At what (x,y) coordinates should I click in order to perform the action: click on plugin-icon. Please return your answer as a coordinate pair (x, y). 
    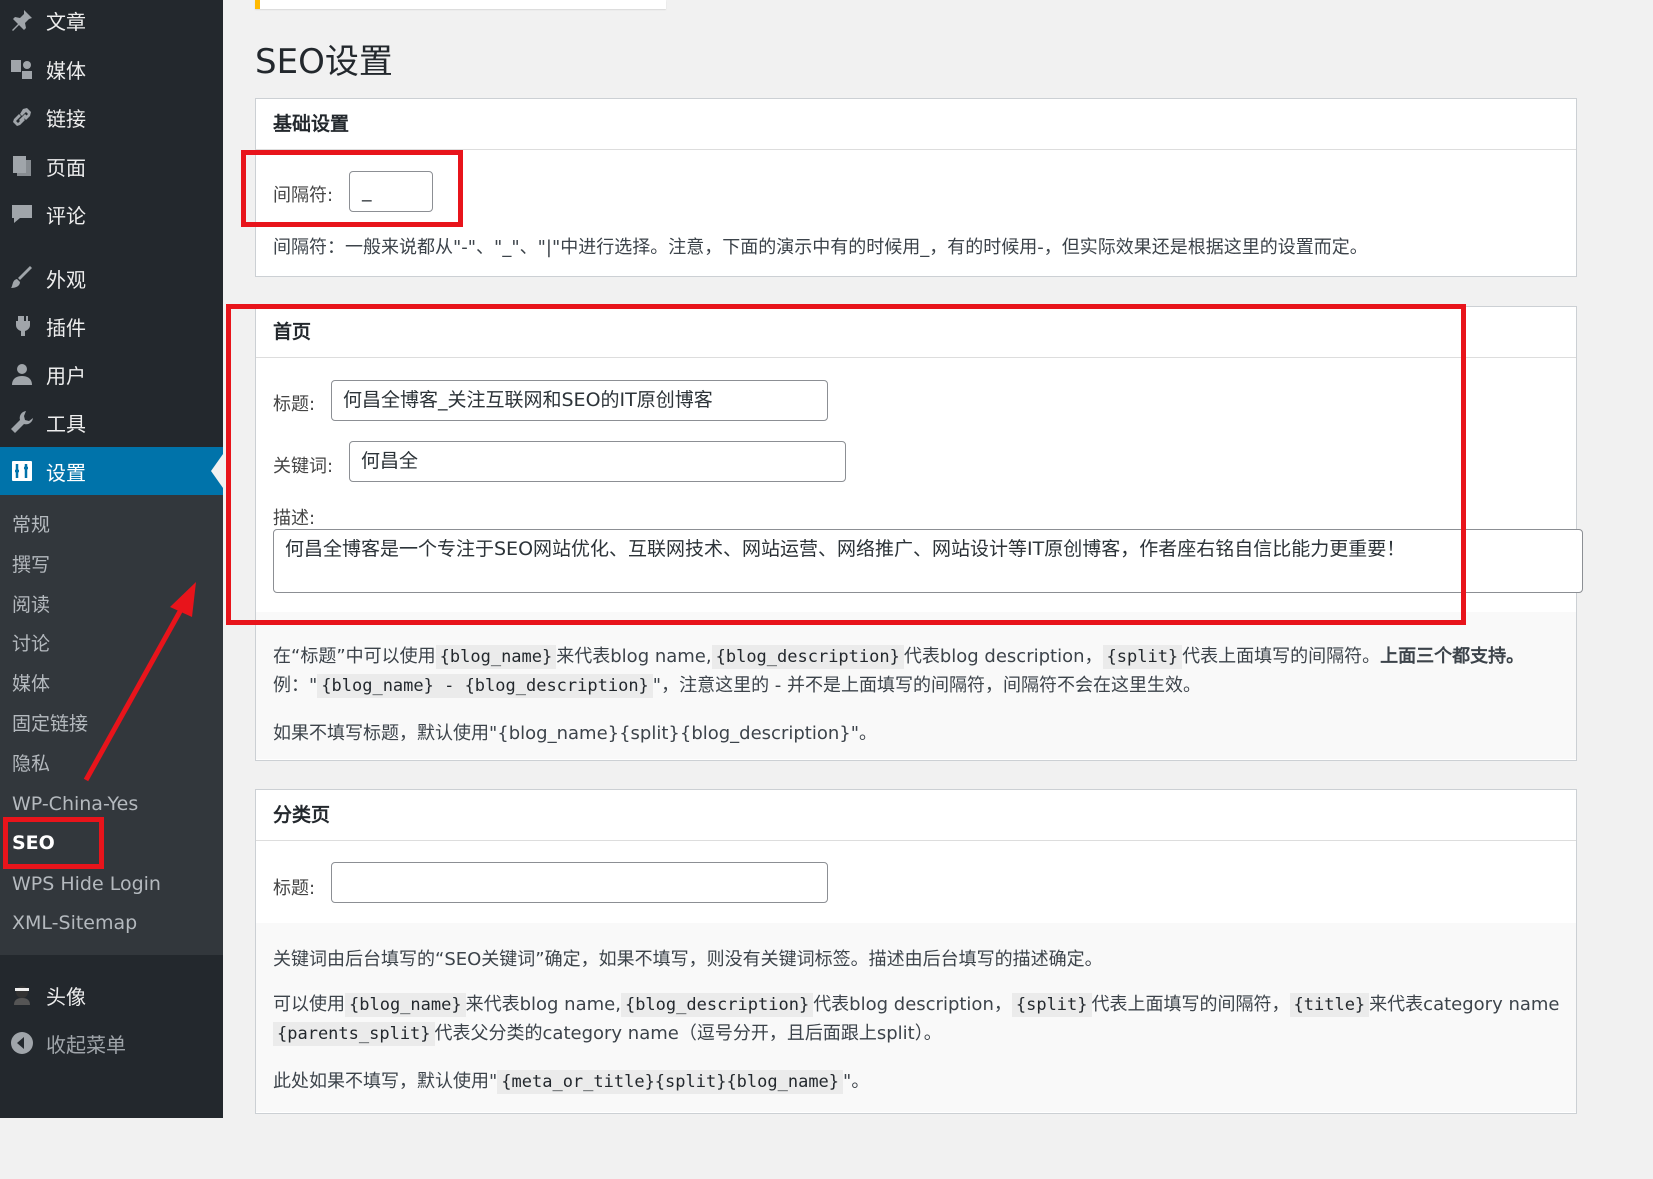
    Looking at the image, I should click on (22, 326).